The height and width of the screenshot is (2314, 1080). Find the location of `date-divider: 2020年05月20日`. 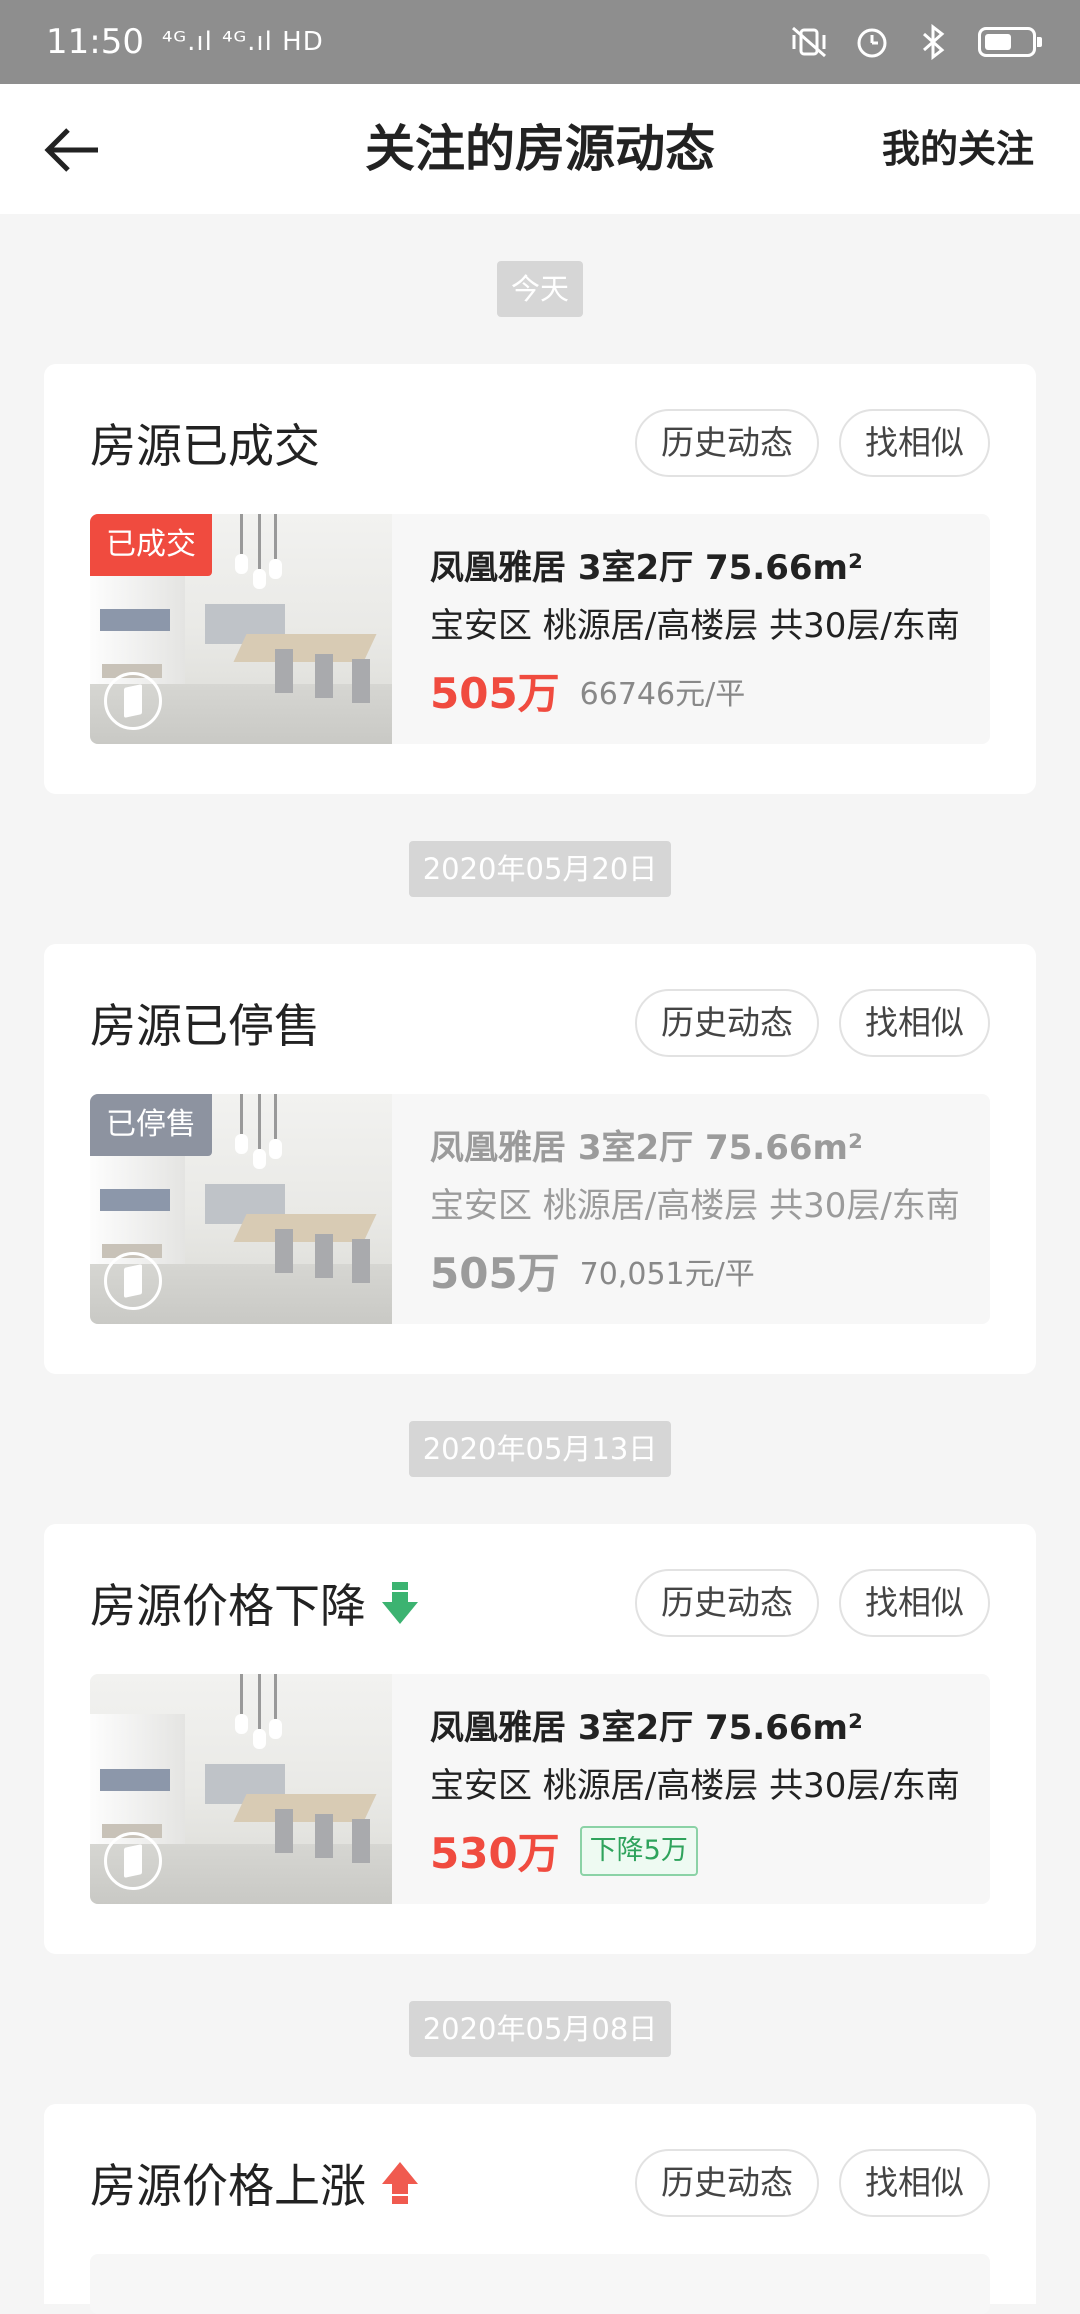

date-divider: 2020年05月20日 is located at coordinates (540, 869).